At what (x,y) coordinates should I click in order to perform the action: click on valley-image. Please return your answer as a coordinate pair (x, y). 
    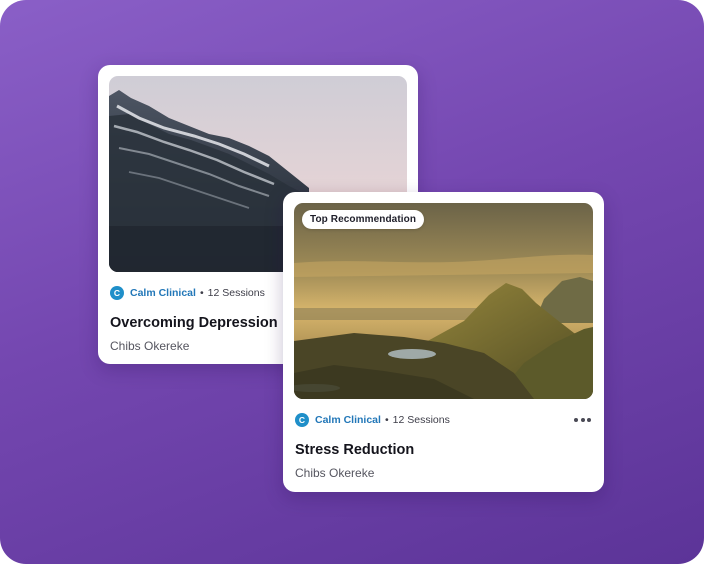
    Looking at the image, I should click on (443, 301).